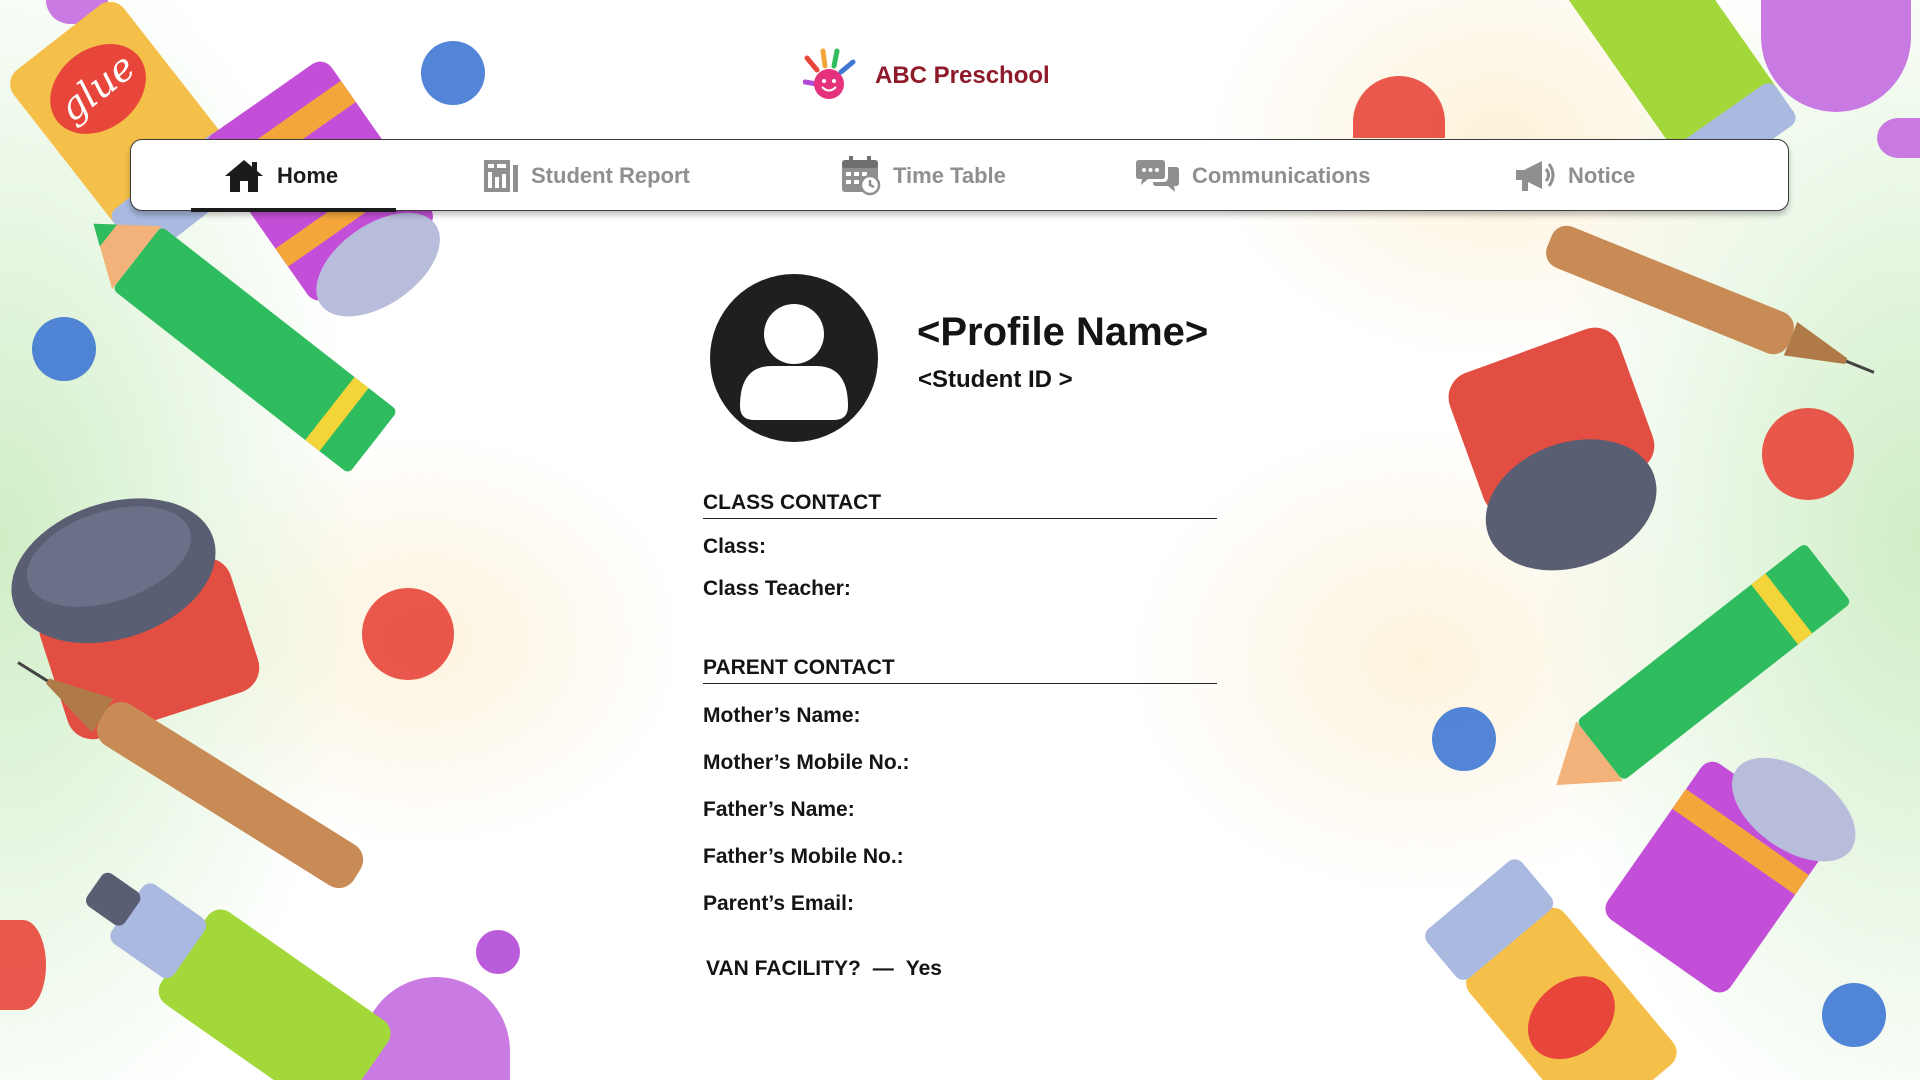 This screenshot has width=1920, height=1080. I want to click on class-contact-heading: CLASS CONTACT, so click(960, 505).